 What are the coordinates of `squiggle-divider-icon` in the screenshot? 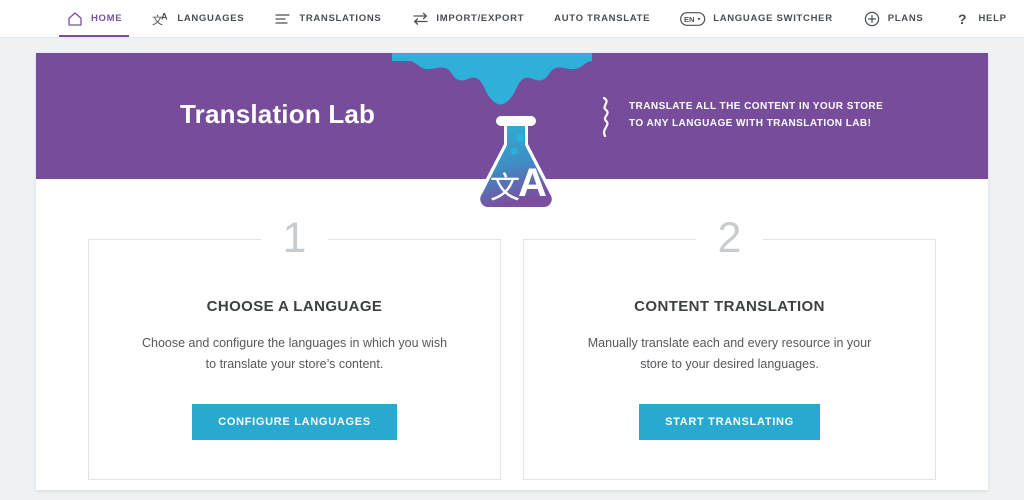 It's located at (607, 119).